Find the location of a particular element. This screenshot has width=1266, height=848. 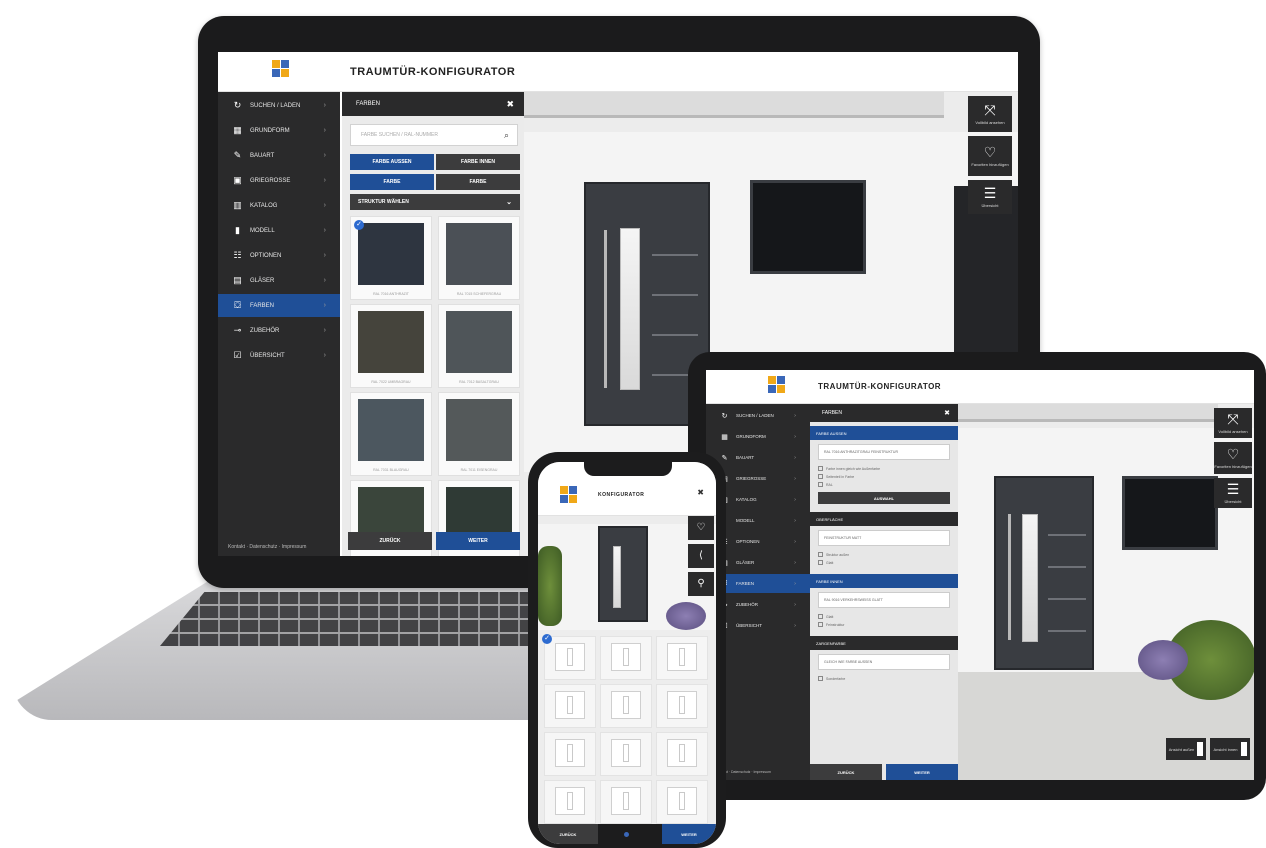

settings-section-header: FARBE AUSSEN is located at coordinates (884, 433).